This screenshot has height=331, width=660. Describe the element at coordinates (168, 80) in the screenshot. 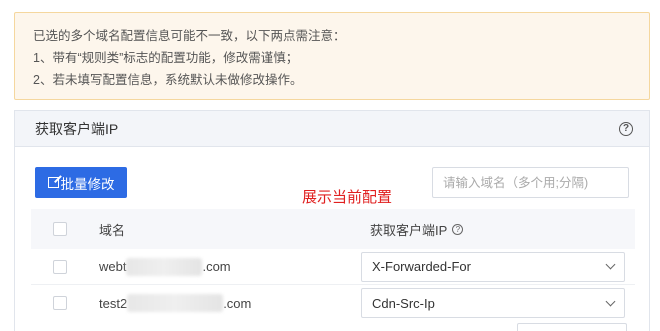

I see `notice-line: 2、若未填写配置信息，系统默认未做修改操作。` at that location.